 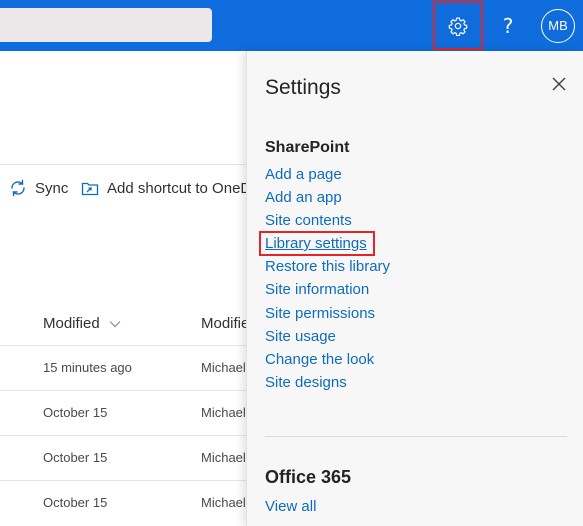 I want to click on link-library-settings: Library settings, so click(x=316, y=243).